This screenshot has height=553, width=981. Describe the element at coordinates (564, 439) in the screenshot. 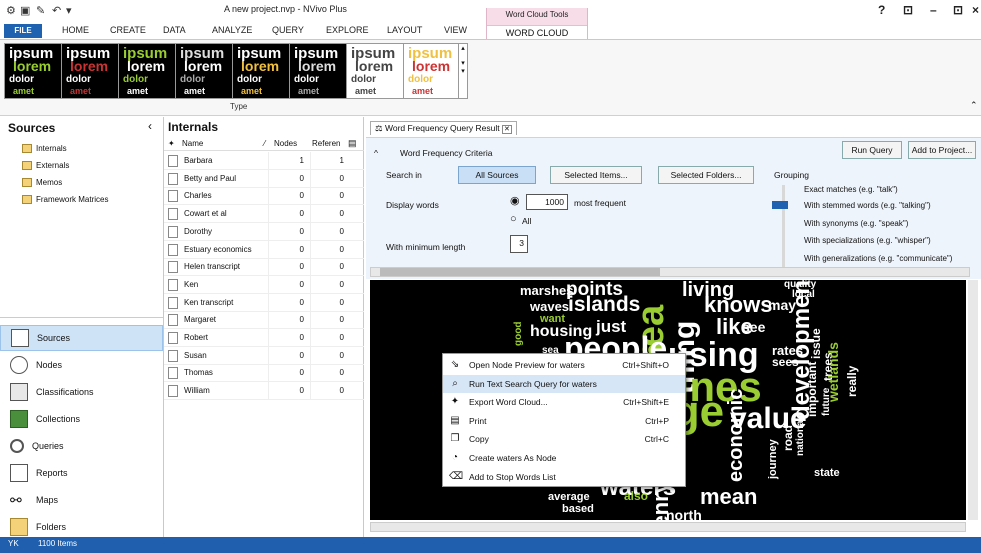

I see `menu-item: ❐ Copy Ctrl+C` at that location.